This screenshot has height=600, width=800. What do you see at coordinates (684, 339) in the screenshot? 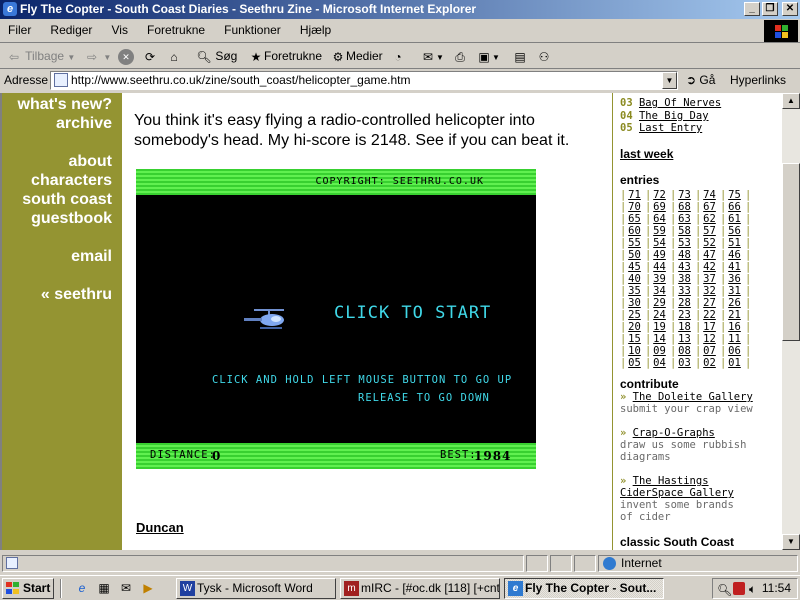
I see `entry-link: 13` at bounding box center [684, 339].